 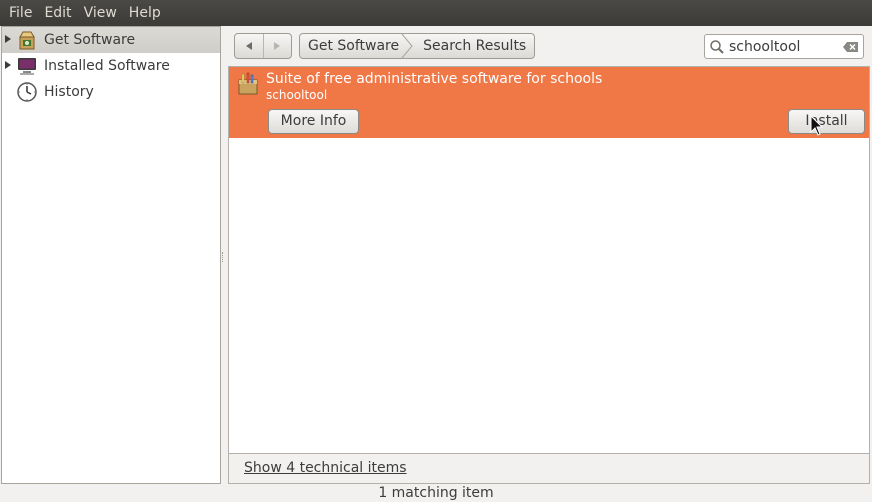 I want to click on back-button, so click(x=249, y=46).